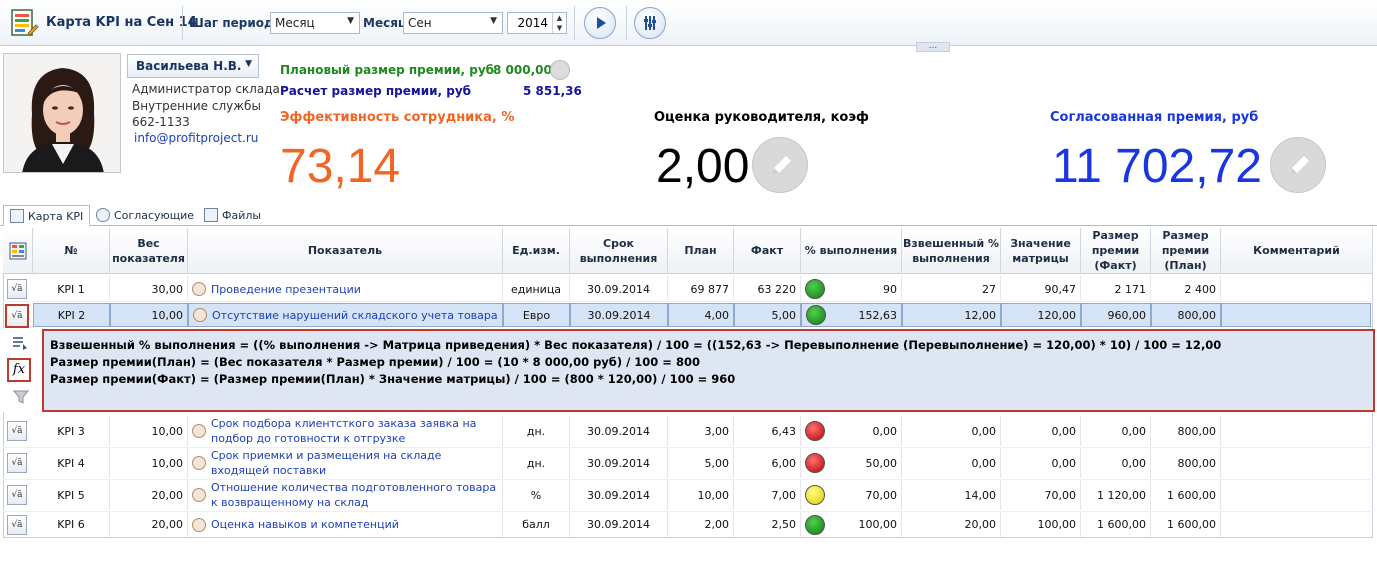  What do you see at coordinates (701, 431) in the screenshot?
I see `cell-plan: 3,00` at bounding box center [701, 431].